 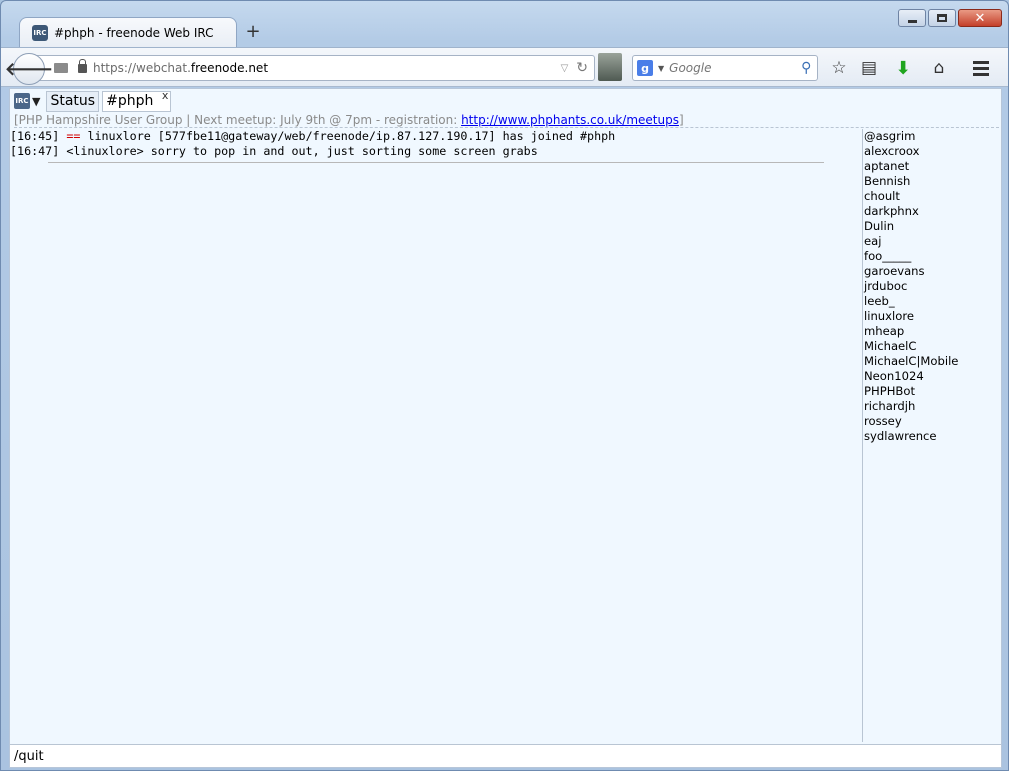 What do you see at coordinates (681, 120) in the screenshot?
I see `topic-suffix: ]` at bounding box center [681, 120].